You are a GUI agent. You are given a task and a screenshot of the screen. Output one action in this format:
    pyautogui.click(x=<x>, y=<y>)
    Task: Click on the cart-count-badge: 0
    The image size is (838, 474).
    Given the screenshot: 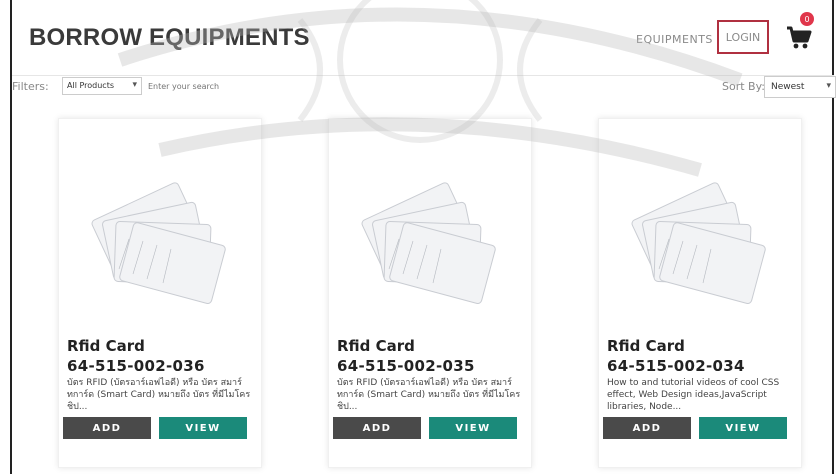 What is the action you would take?
    pyautogui.click(x=807, y=19)
    